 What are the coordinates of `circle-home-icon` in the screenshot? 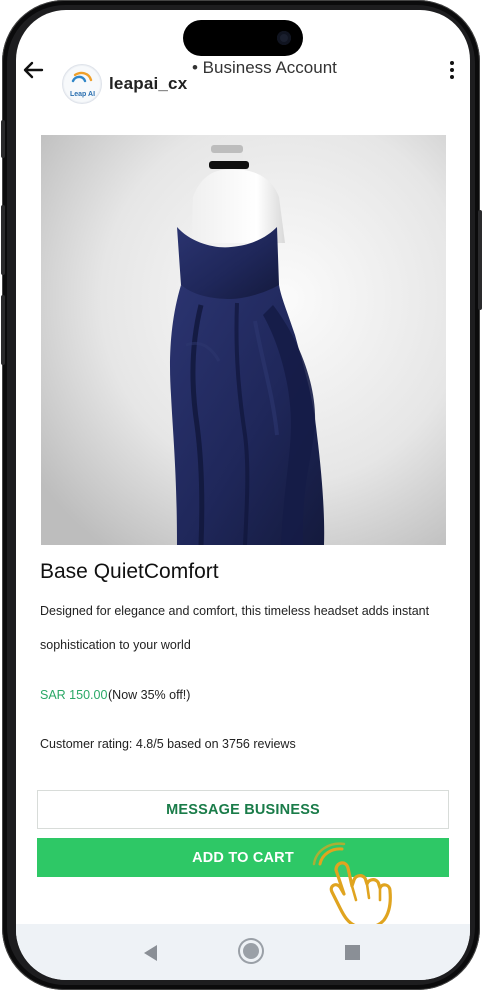 It's located at (251, 951).